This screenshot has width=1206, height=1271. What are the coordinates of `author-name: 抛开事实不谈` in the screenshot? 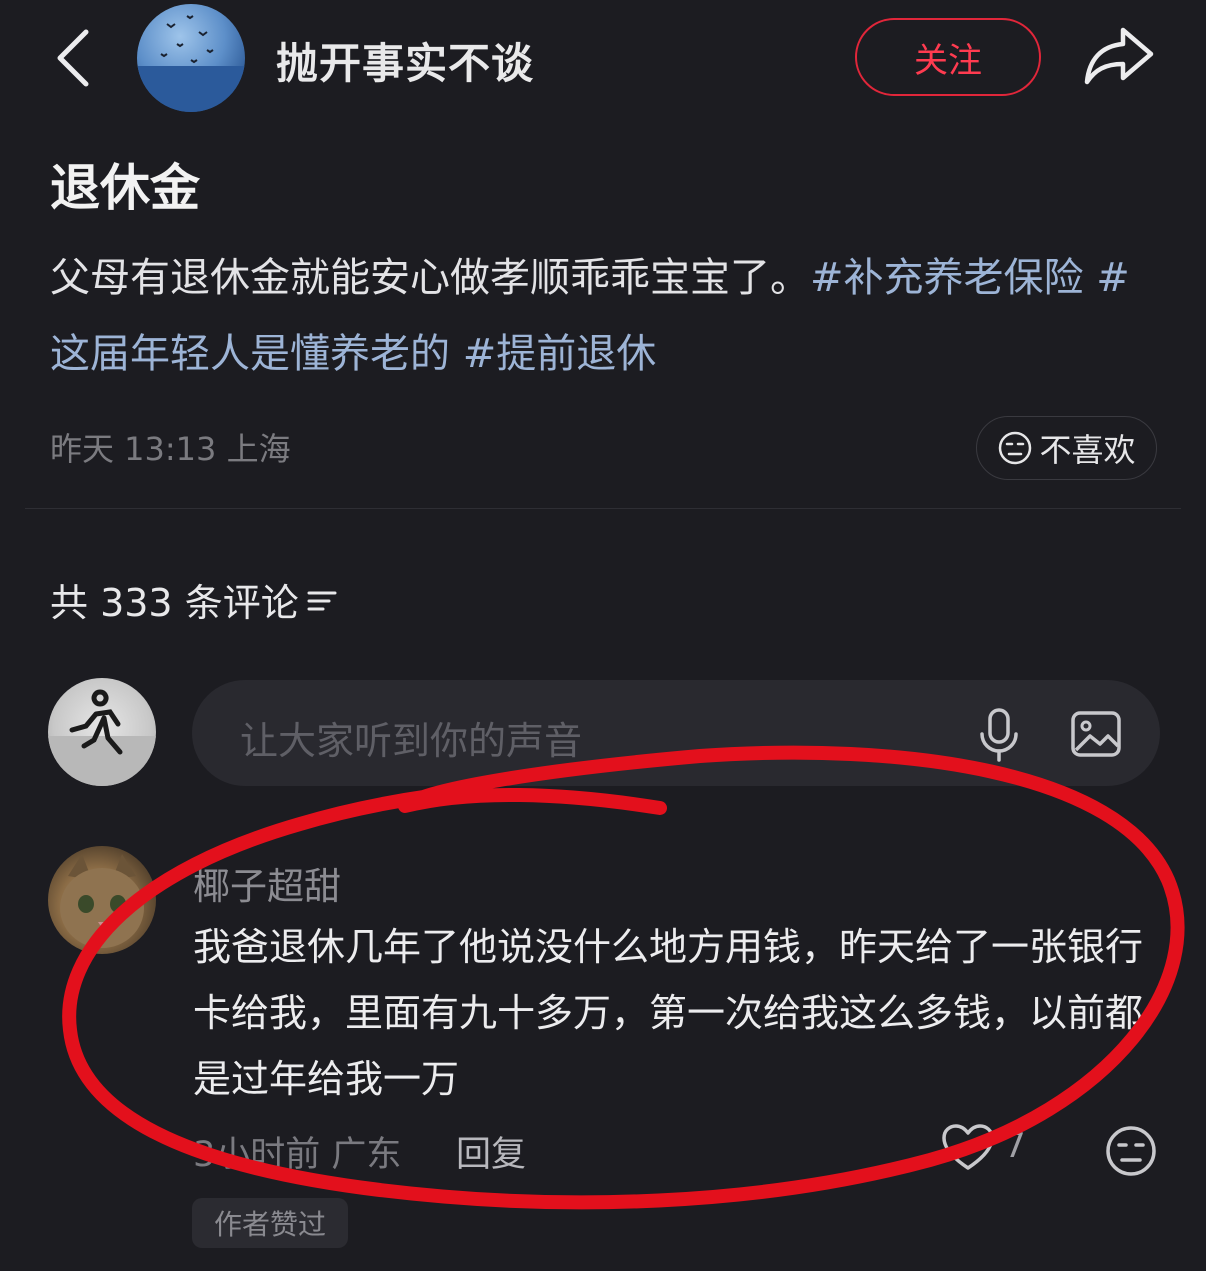 It's located at (405, 60).